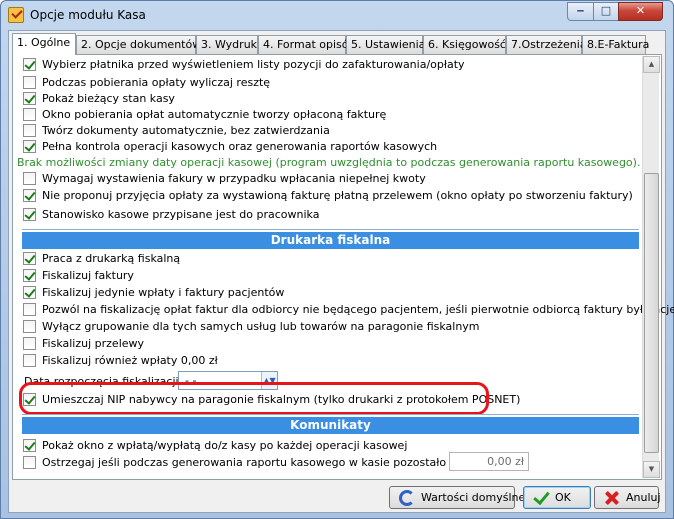 Image resolution: width=674 pixels, height=519 pixels. Describe the element at coordinates (473, 497) in the screenshot. I see `default-values-label: Wartości domyślne` at that location.